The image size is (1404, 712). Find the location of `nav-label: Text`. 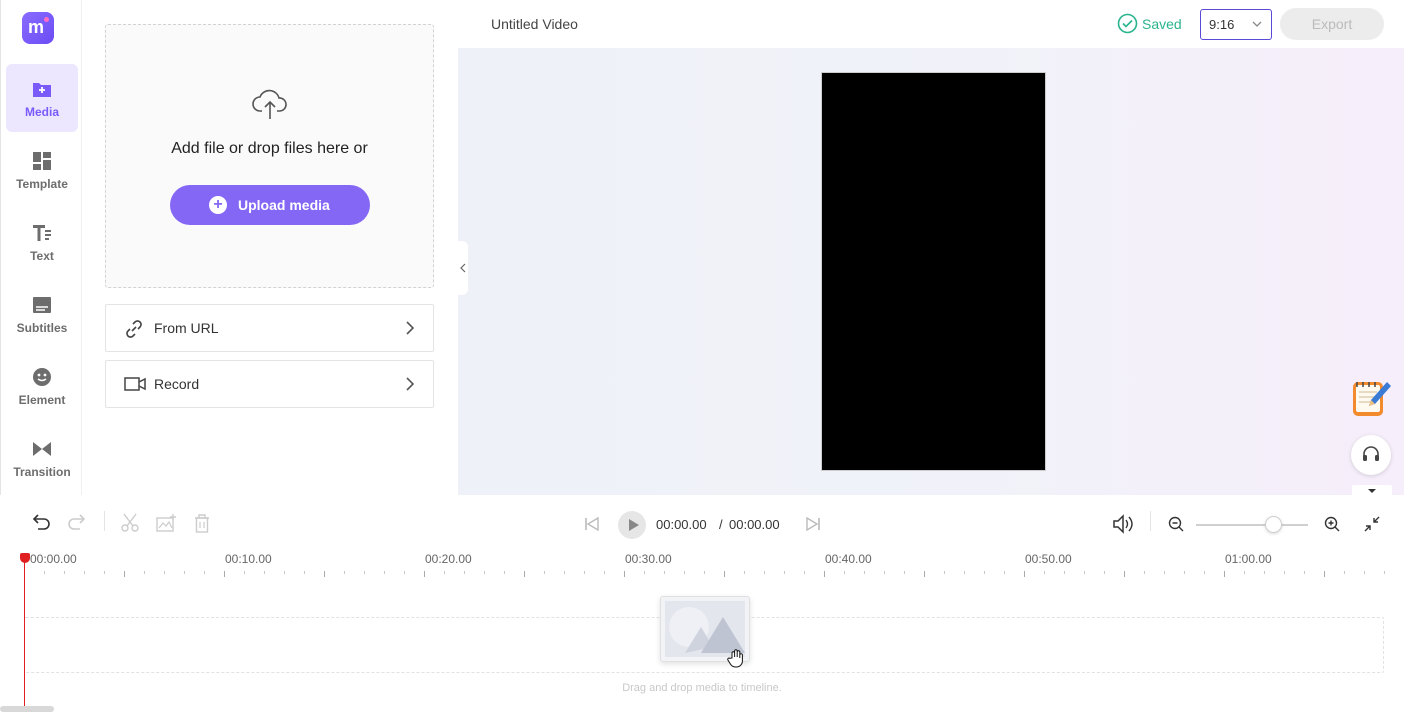

nav-label: Text is located at coordinates (42, 256).